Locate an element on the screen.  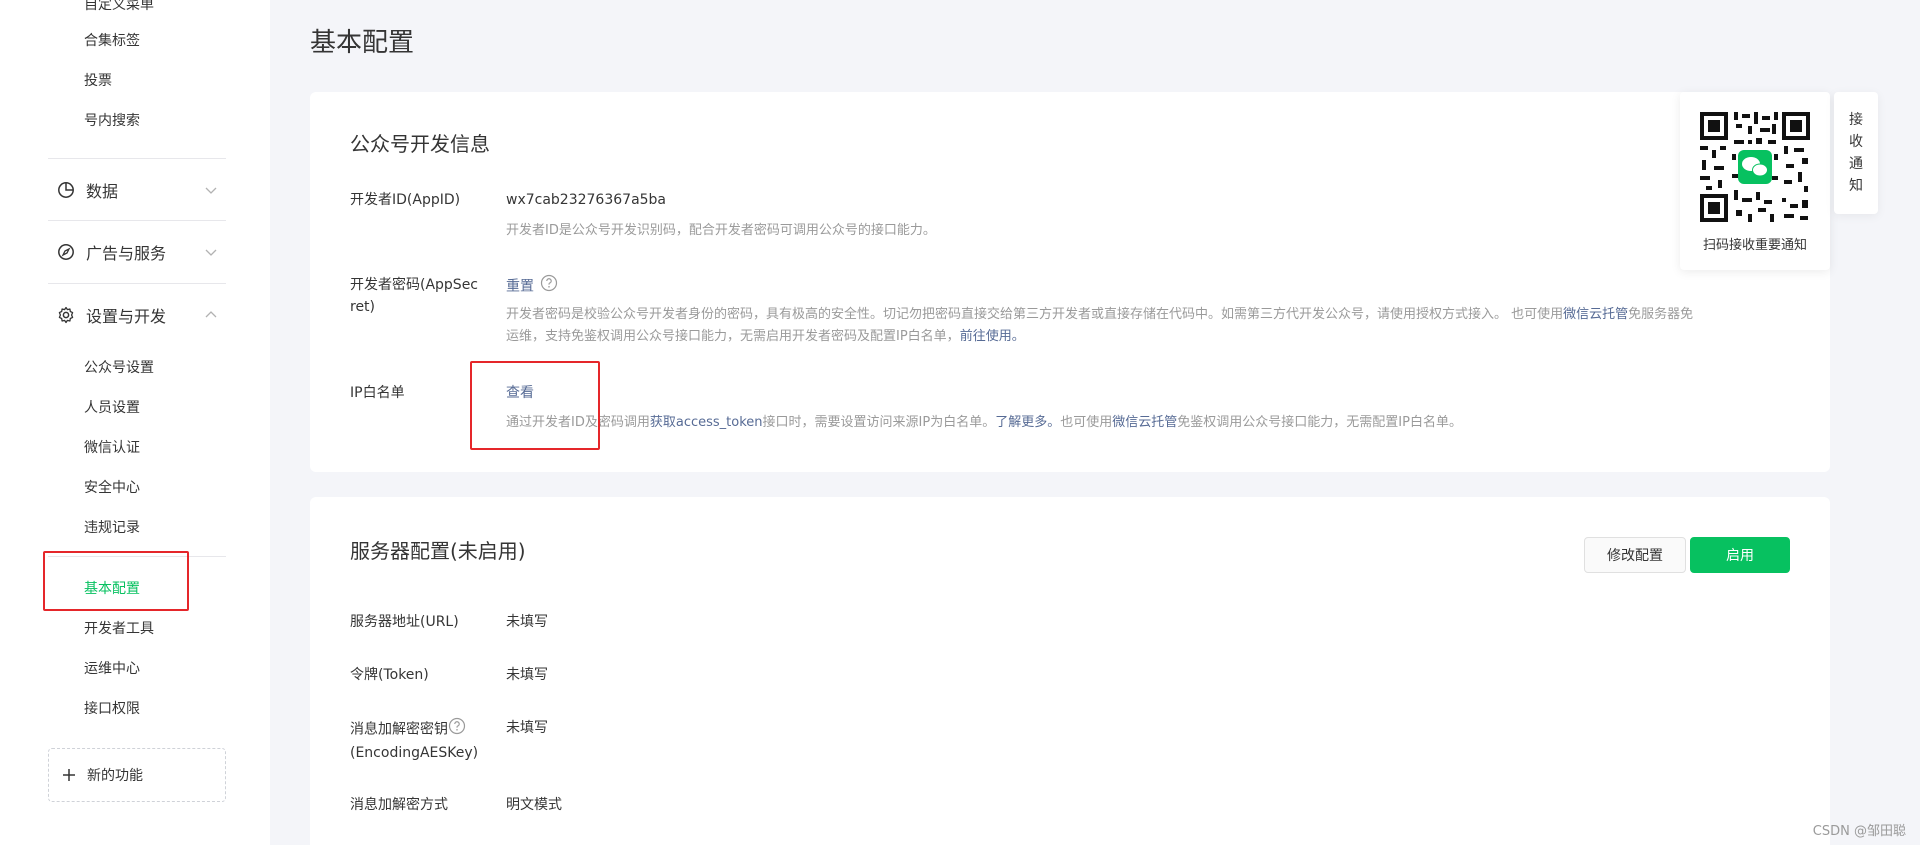
sidebar-item-security-center: 安全中心 is located at coordinates (112, 487).